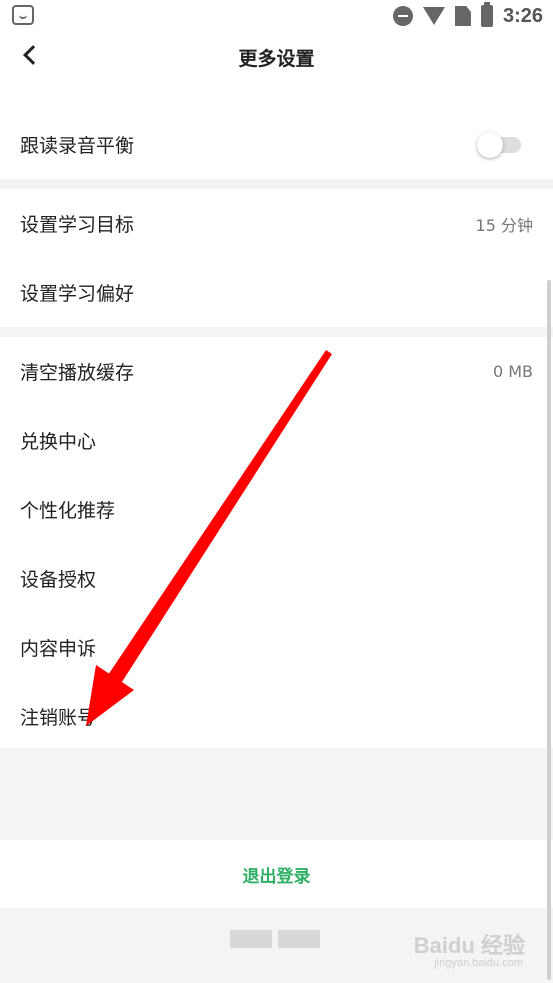 This screenshot has height=983, width=553. Describe the element at coordinates (219, 517) in the screenshot. I see `arrow-shaft` at that location.